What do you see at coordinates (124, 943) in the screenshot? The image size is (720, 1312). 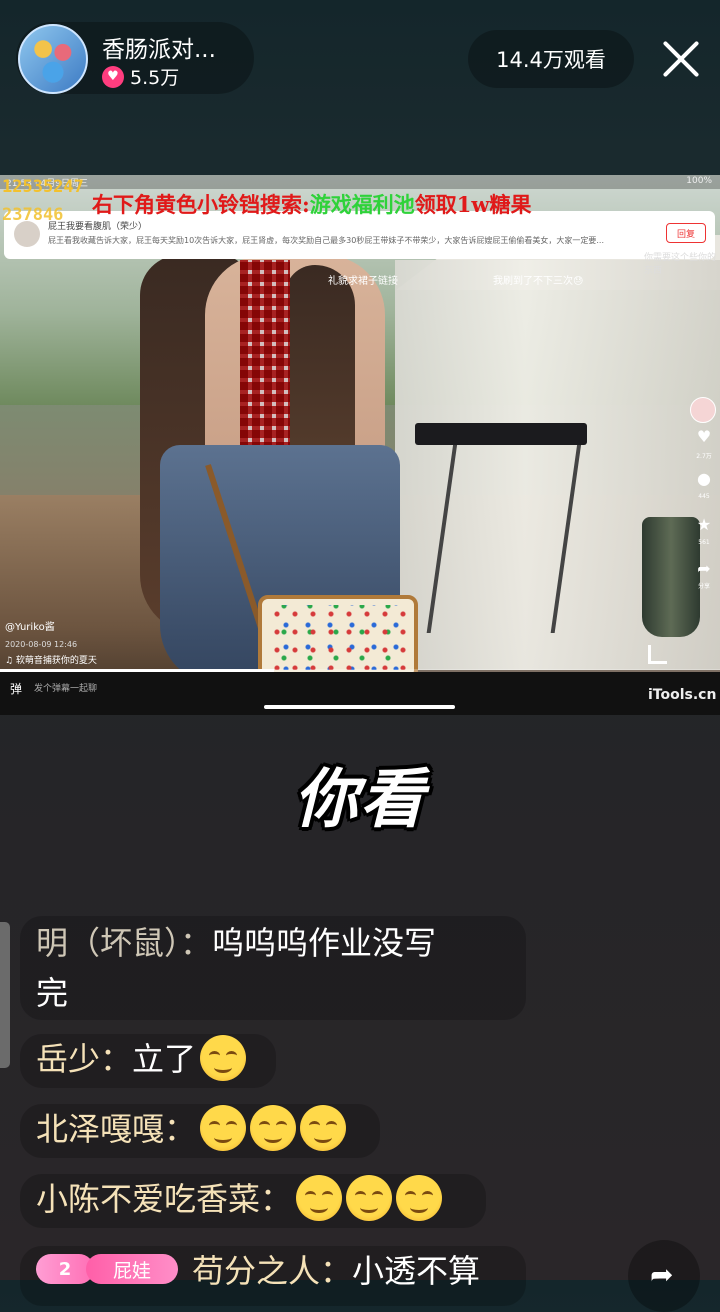 I see `chat-username: 明（坏鼠）：` at bounding box center [124, 943].